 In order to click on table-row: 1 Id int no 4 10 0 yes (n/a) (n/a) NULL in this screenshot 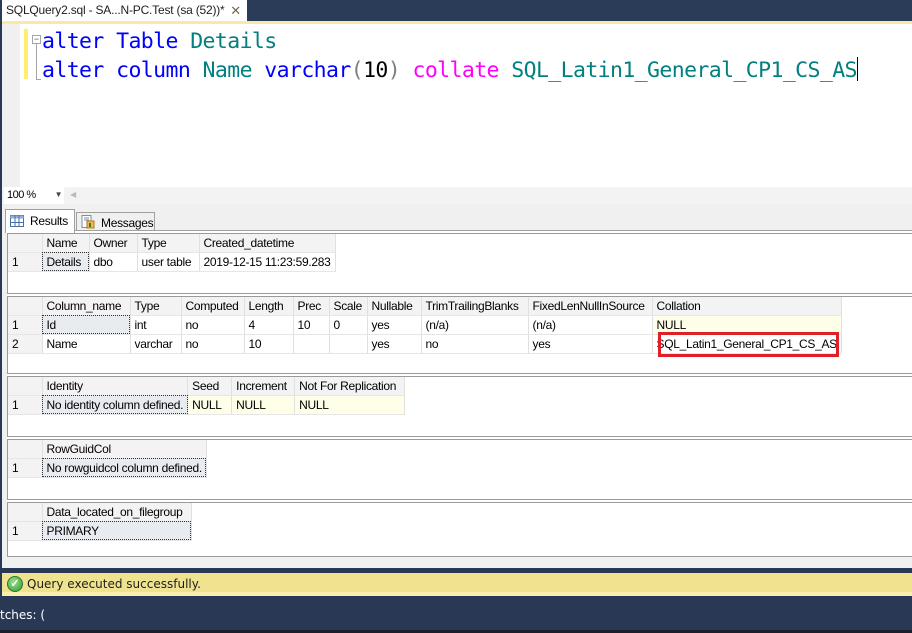, I will do `click(425, 325)`.